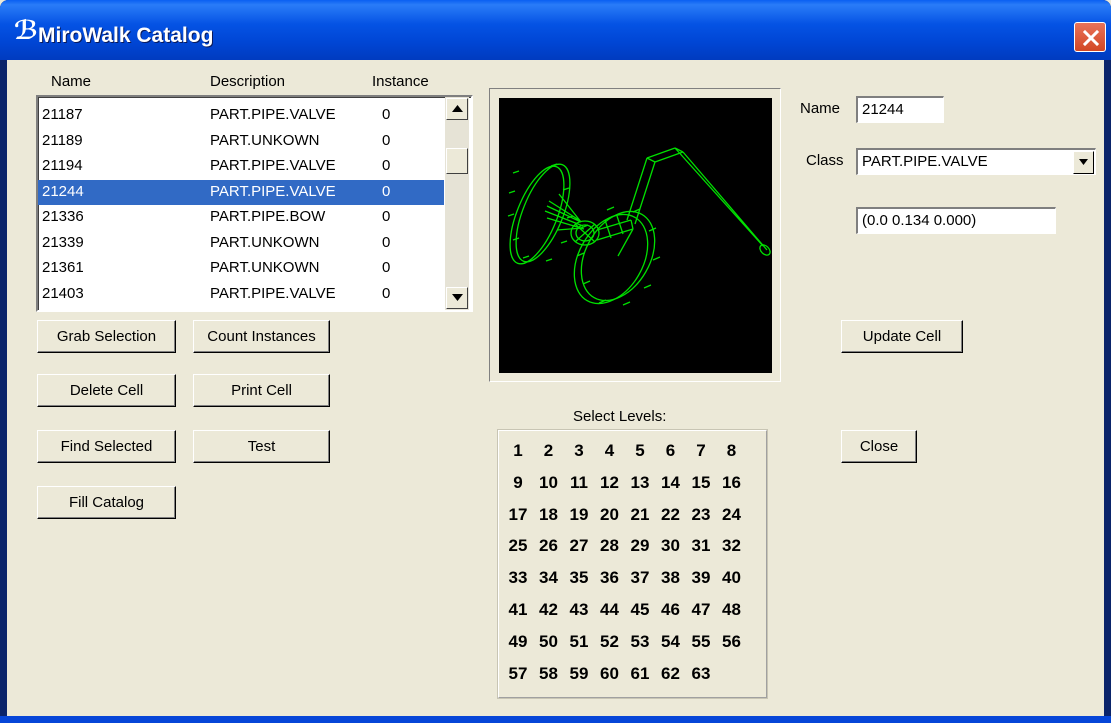  I want to click on title-bar: ℬ MiroWalk Catalog, so click(555, 30).